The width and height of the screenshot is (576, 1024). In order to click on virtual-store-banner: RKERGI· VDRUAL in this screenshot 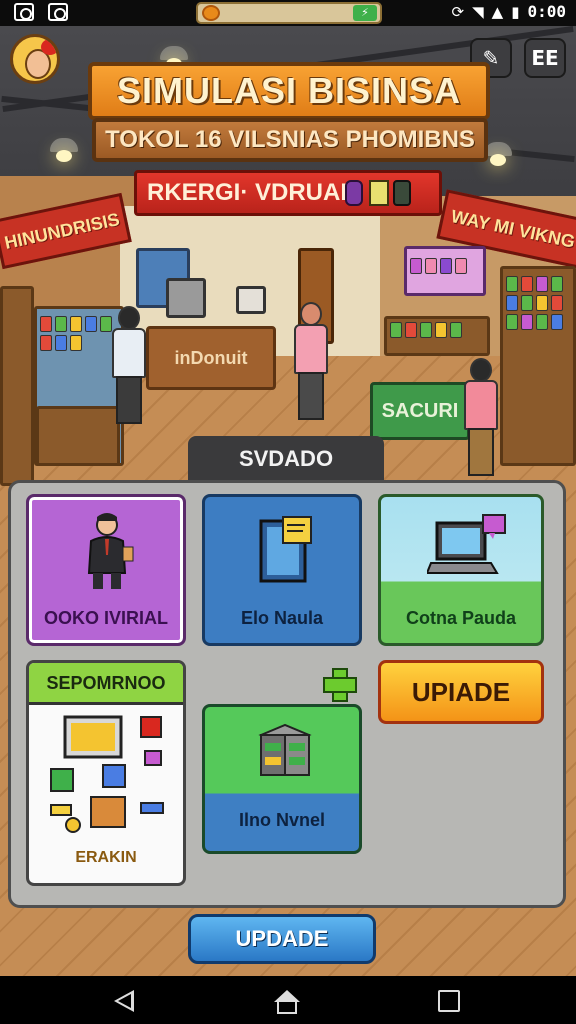, I will do `click(288, 193)`.